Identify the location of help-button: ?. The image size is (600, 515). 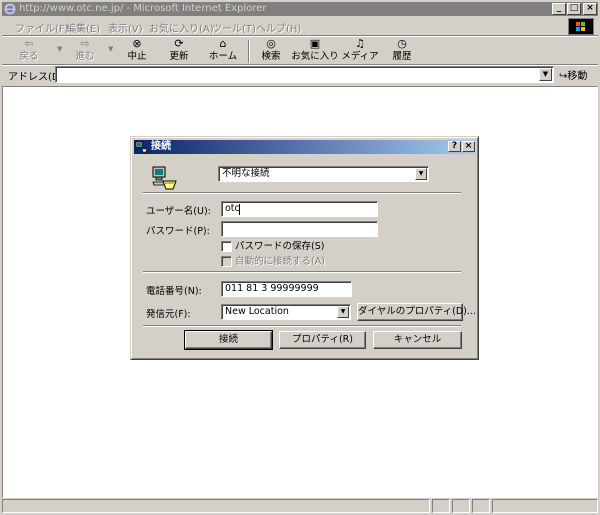
(454, 146).